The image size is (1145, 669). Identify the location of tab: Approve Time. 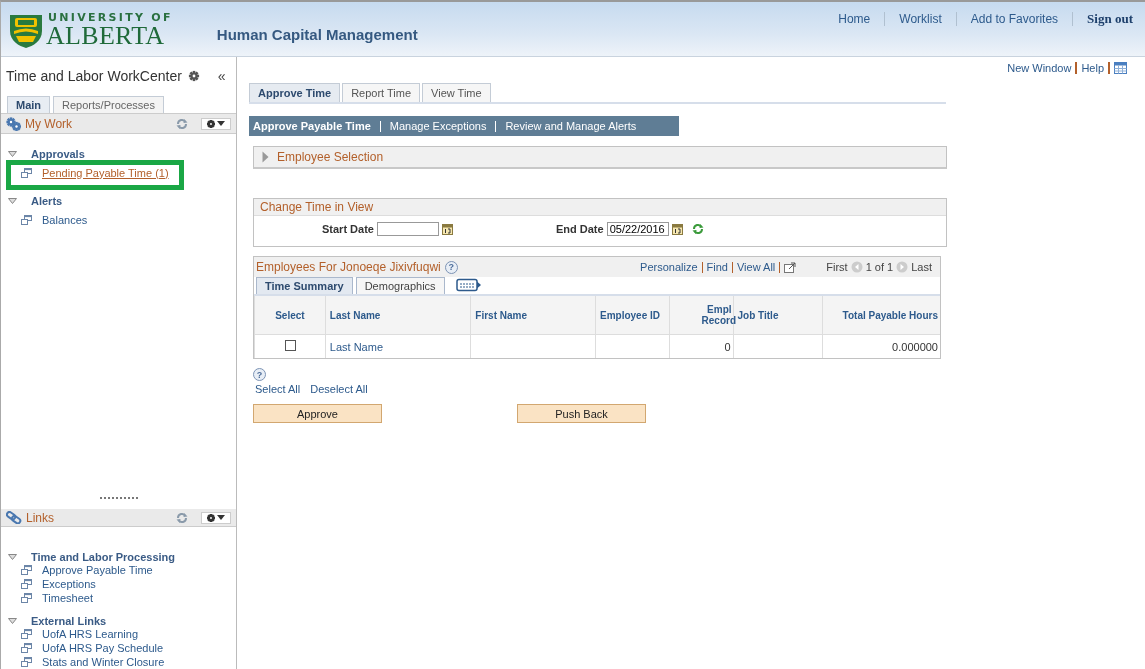
(295, 92).